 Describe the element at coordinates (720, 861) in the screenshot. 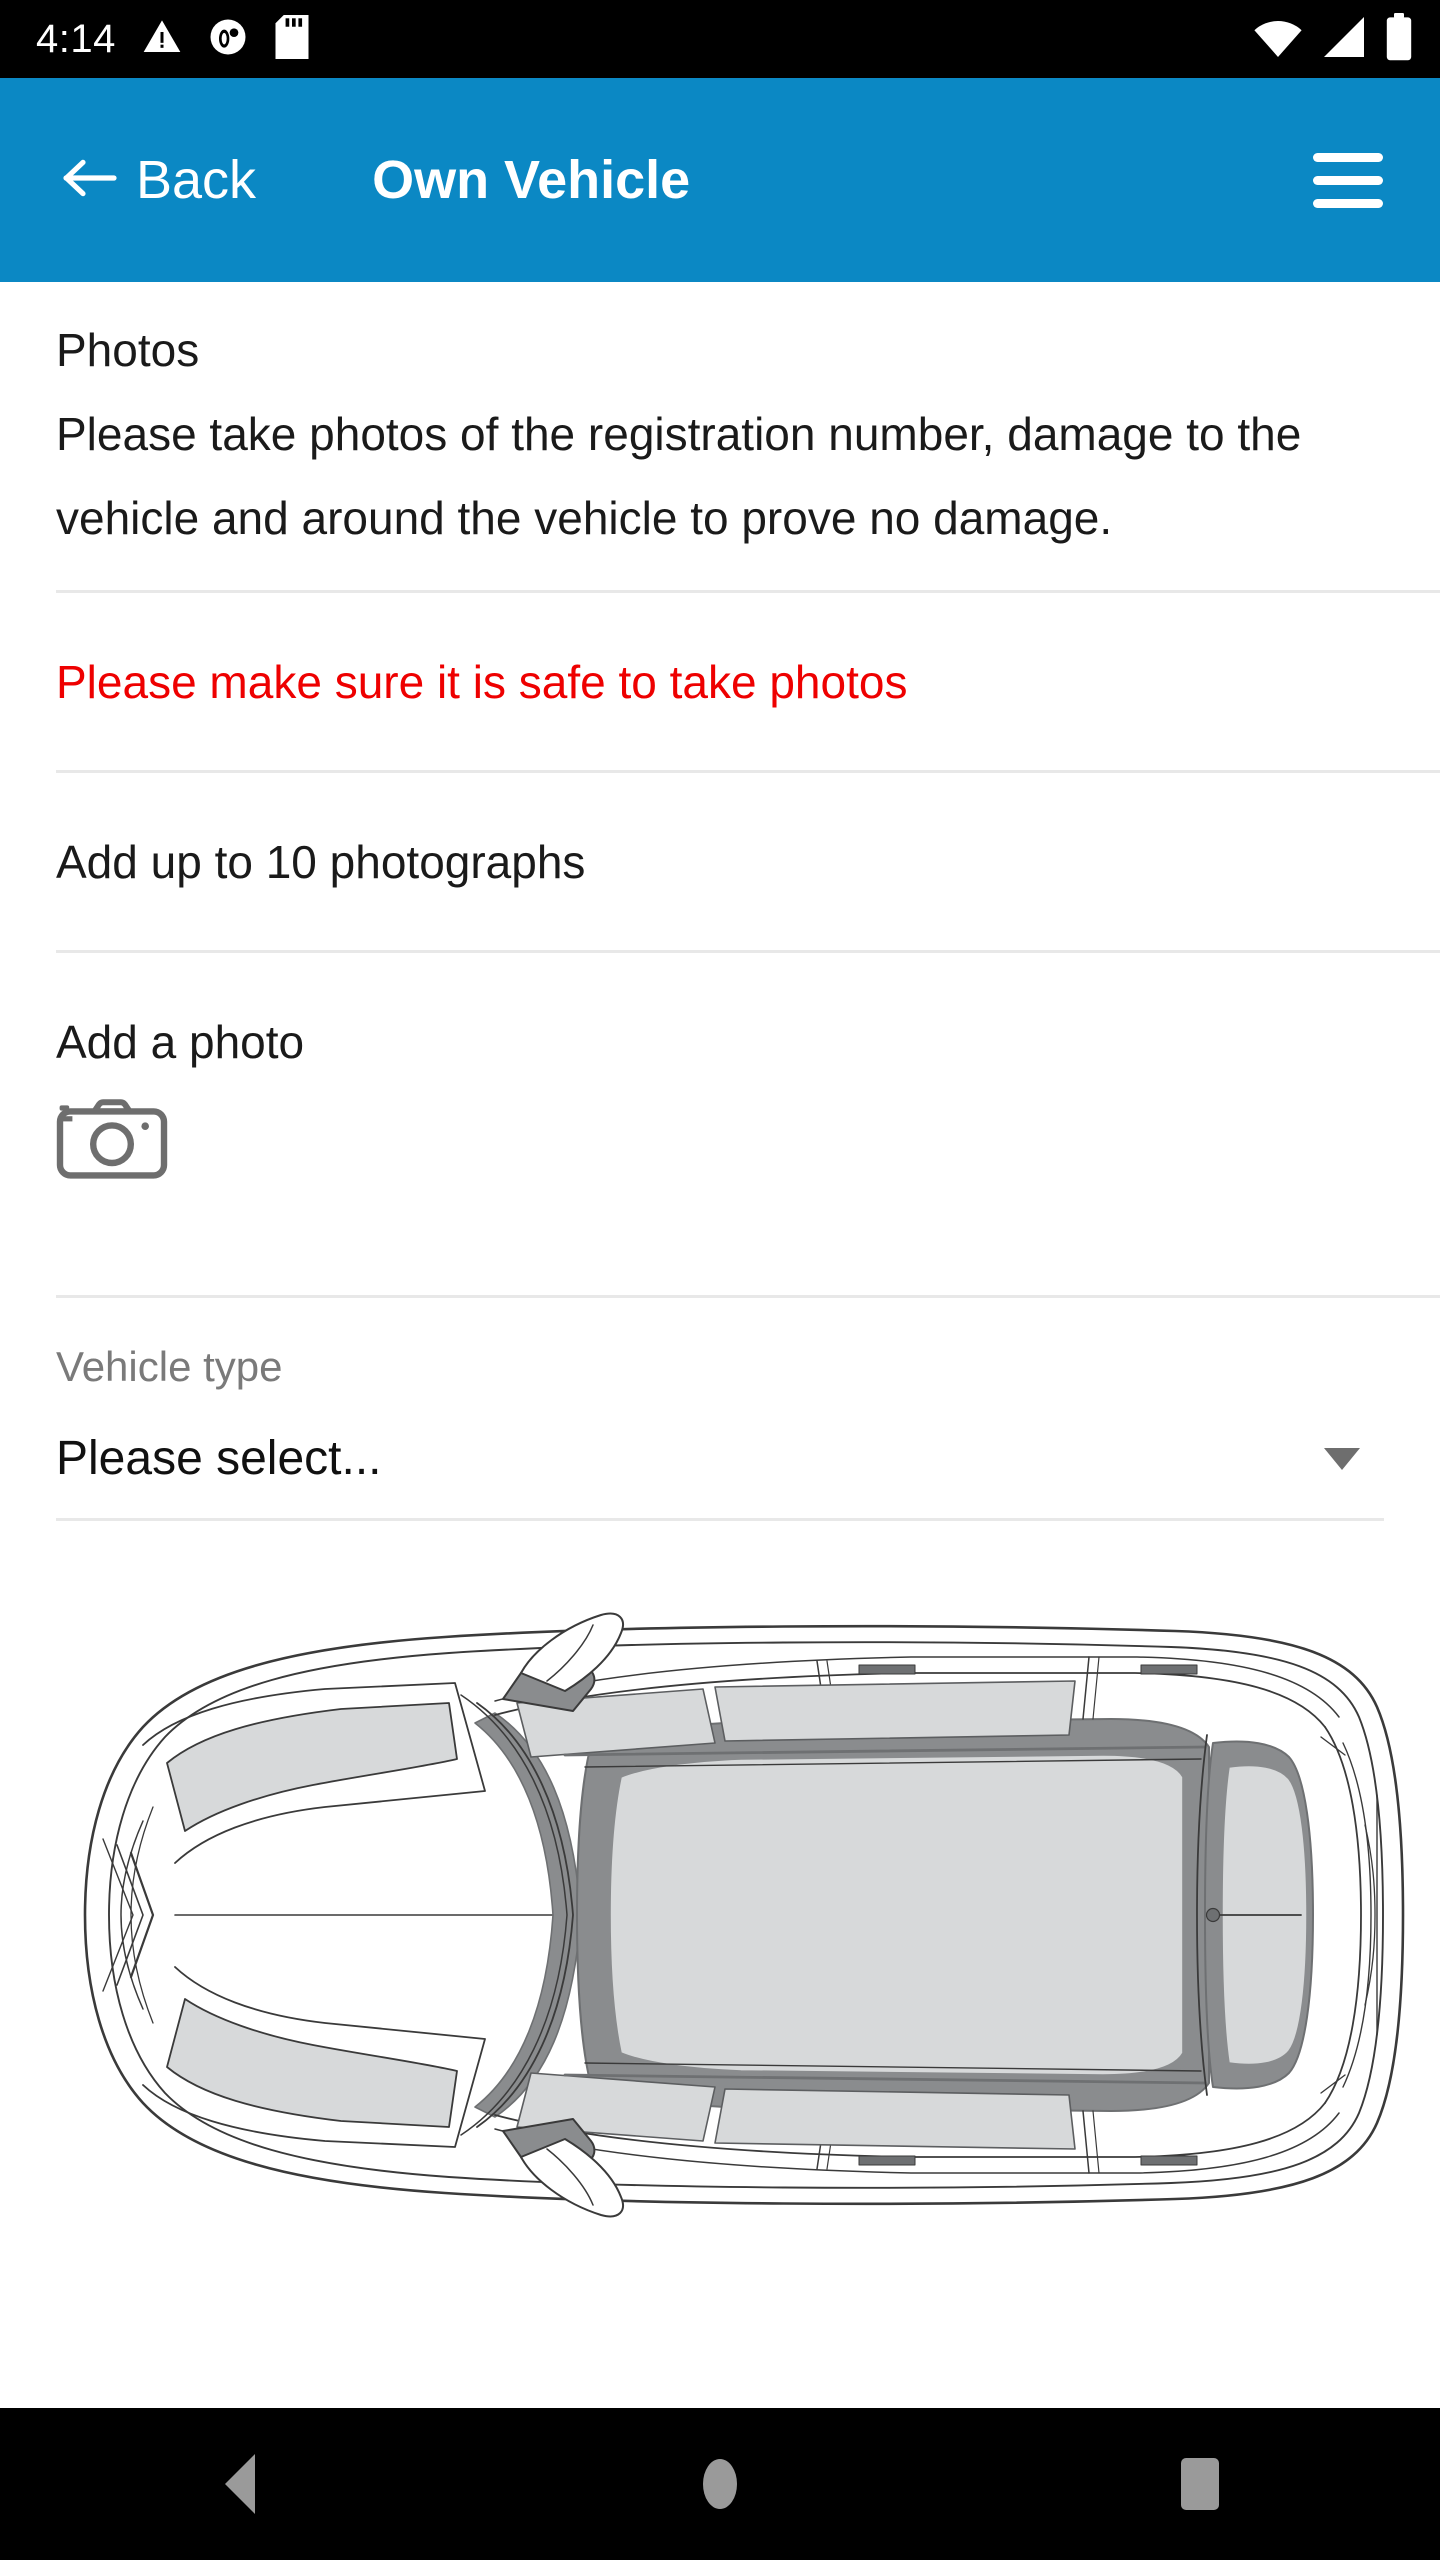

I see `photo-limit-block: Add up to 10 photographs` at that location.